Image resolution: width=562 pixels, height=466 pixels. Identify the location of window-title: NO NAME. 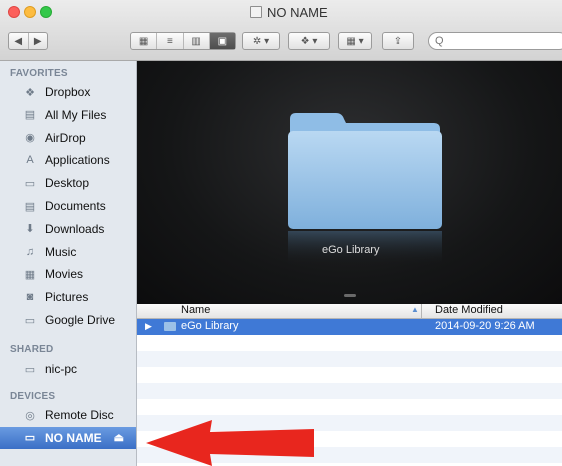
(289, 12).